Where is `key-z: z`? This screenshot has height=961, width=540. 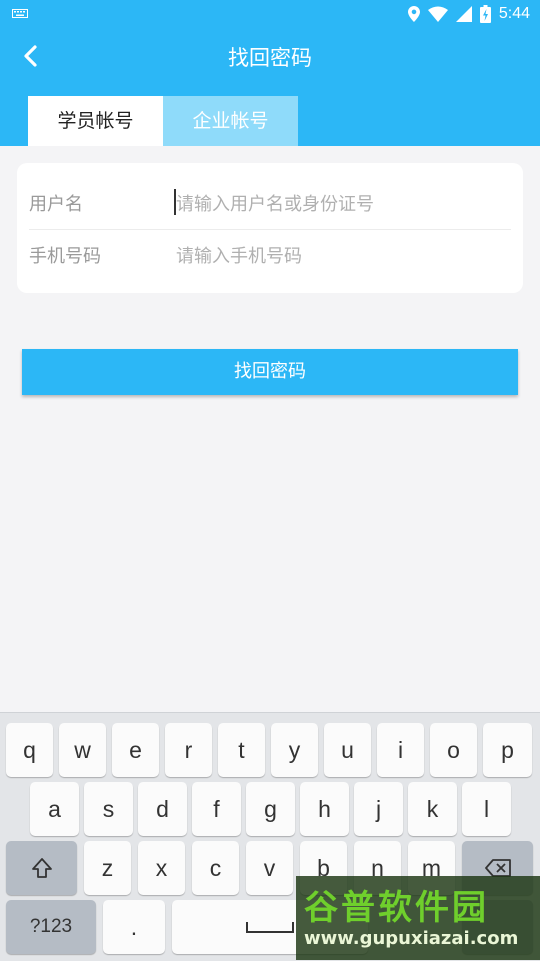
key-z: z is located at coordinates (107, 868).